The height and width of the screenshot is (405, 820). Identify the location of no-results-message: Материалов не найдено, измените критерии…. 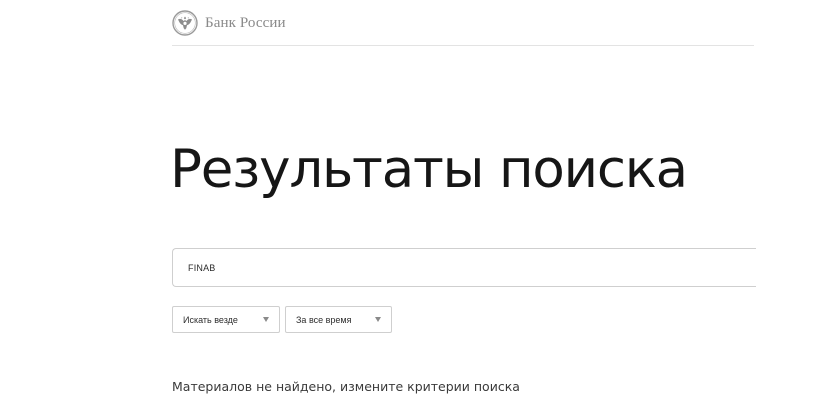
(346, 386).